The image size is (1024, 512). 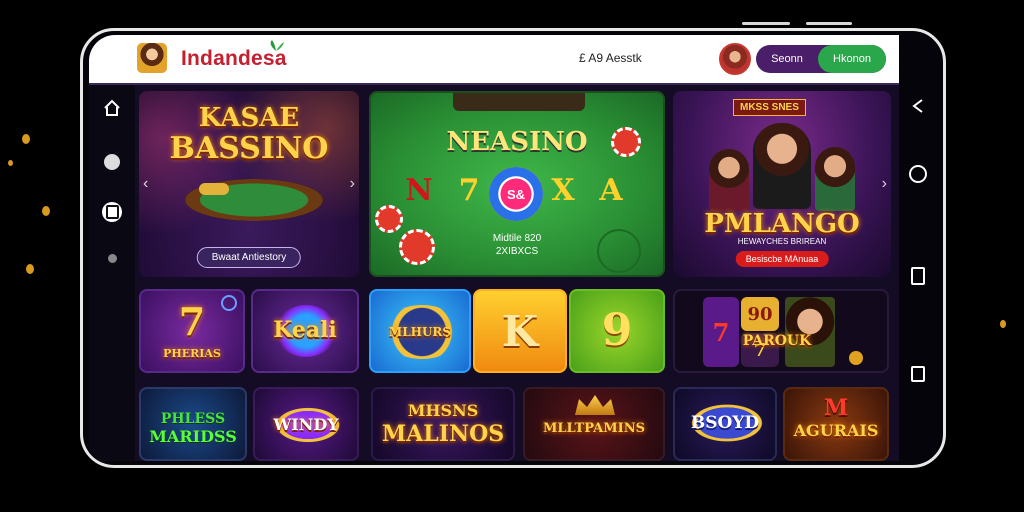 I want to click on register-button: Hkonon, so click(x=852, y=59).